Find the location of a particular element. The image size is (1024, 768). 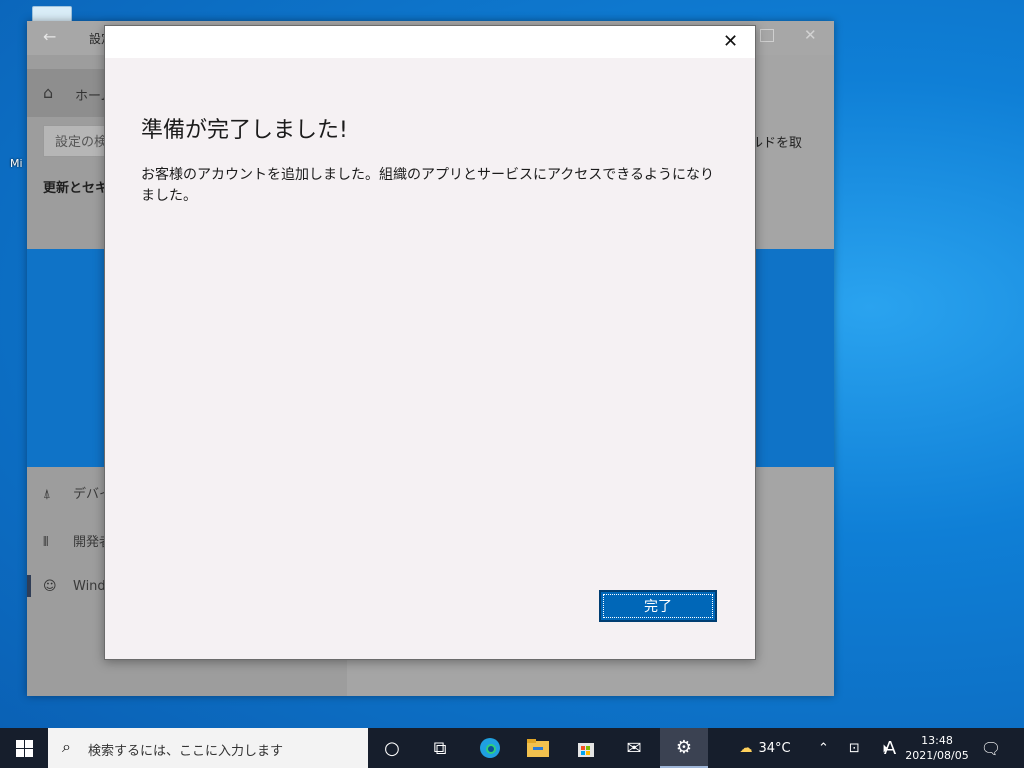

mail-button: ✉ is located at coordinates (634, 748).